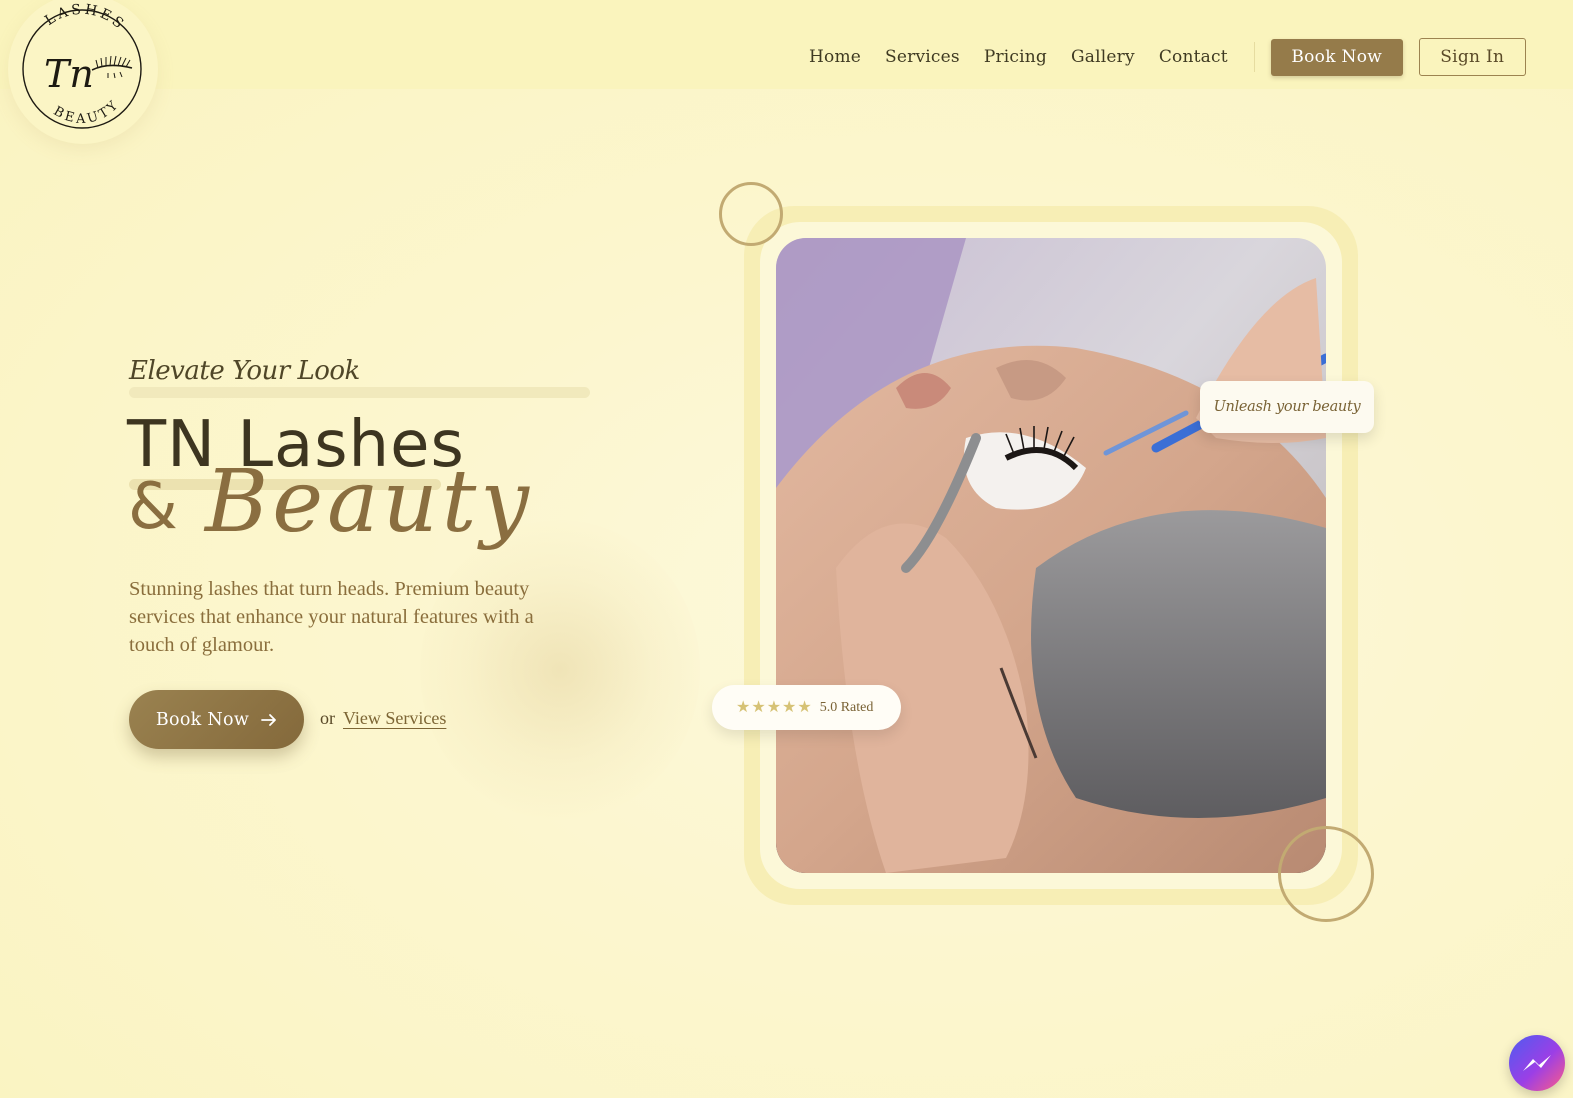 The image size is (1573, 1098). I want to click on or-separator: or, so click(327, 718).